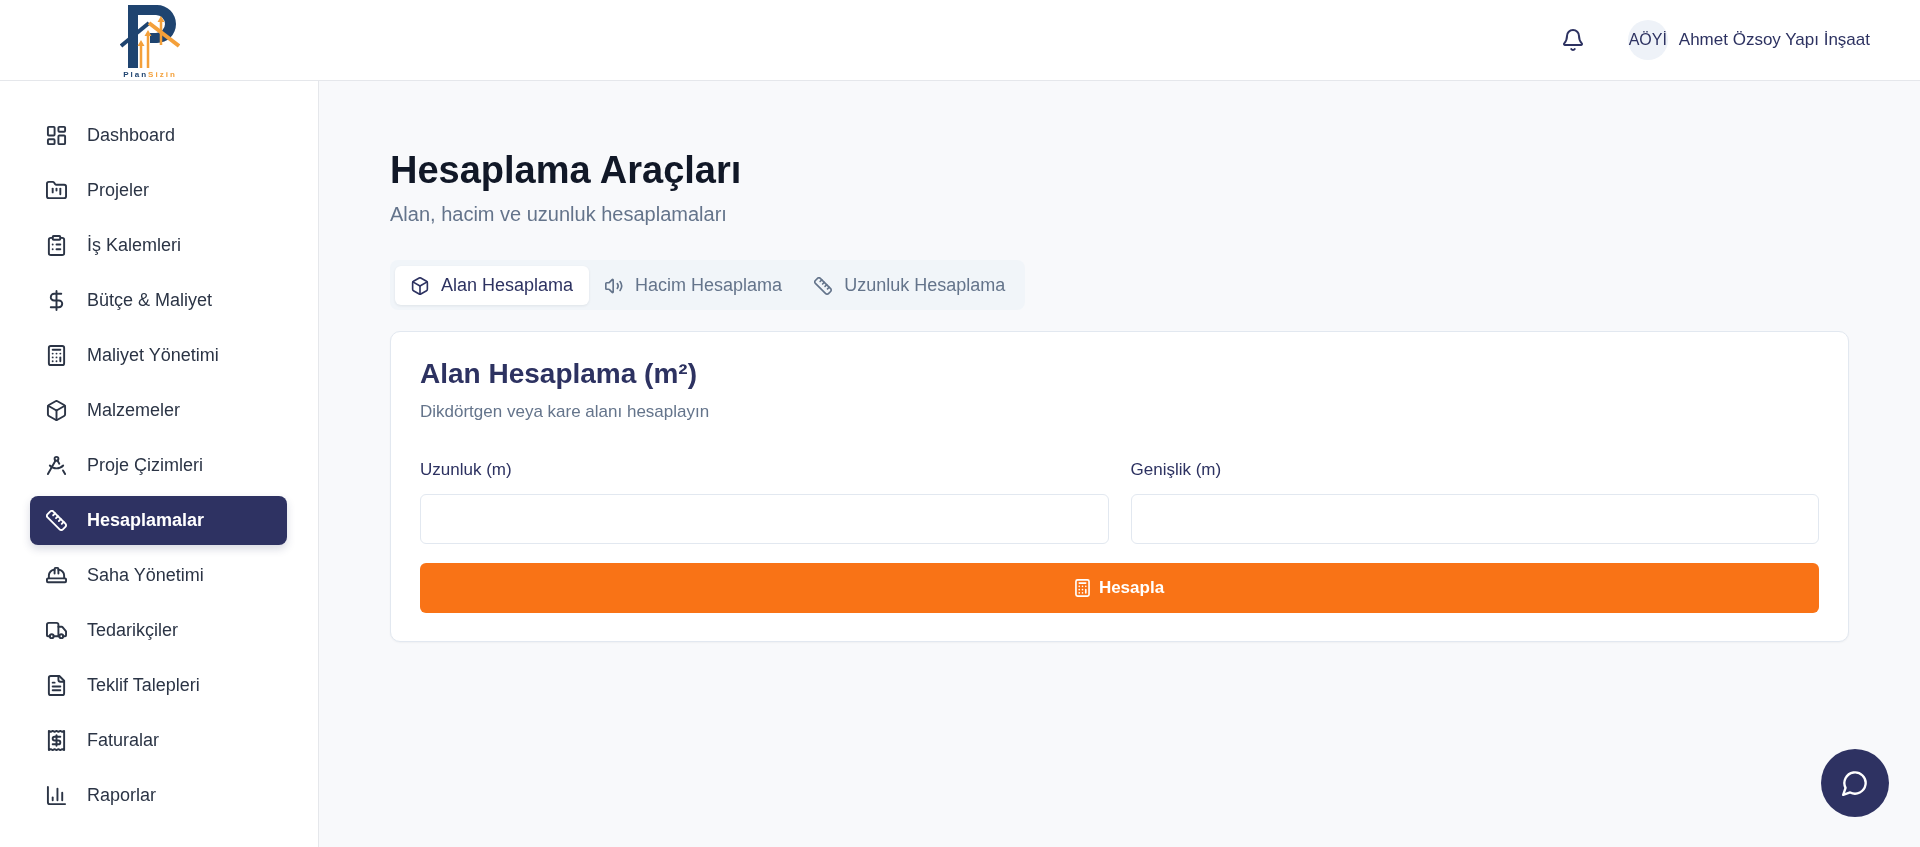 This screenshot has width=1920, height=847. What do you see at coordinates (158, 465) in the screenshot?
I see `sidebar-item: Proje Çizimleri` at bounding box center [158, 465].